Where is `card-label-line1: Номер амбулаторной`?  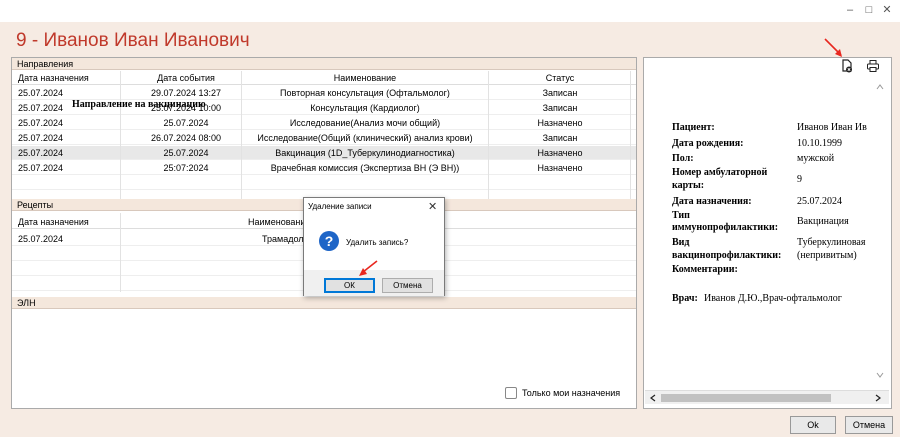 card-label-line1: Номер амбулаторной is located at coordinates (720, 172).